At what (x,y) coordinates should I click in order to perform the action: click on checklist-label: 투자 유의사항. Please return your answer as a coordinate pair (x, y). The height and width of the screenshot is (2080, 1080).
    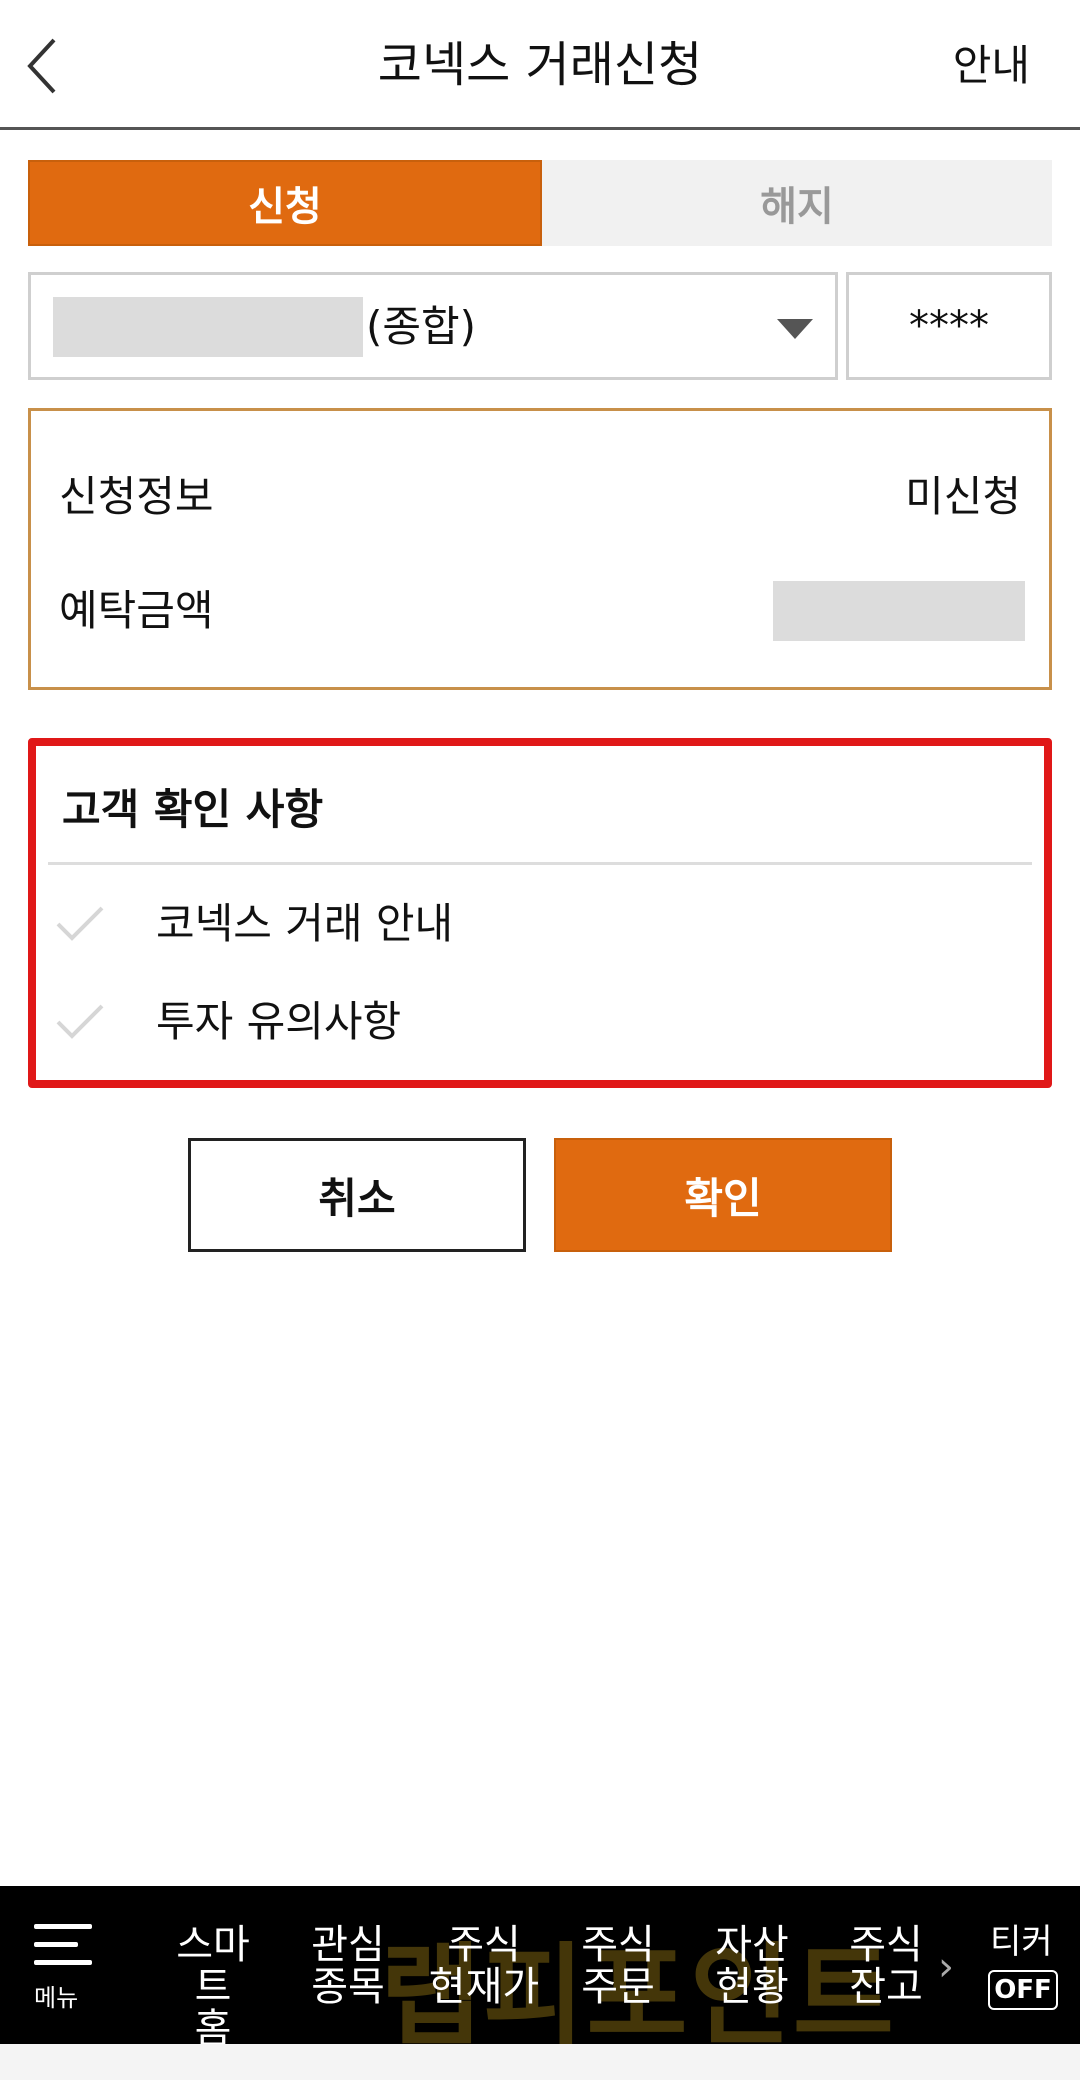
    Looking at the image, I should click on (279, 1021).